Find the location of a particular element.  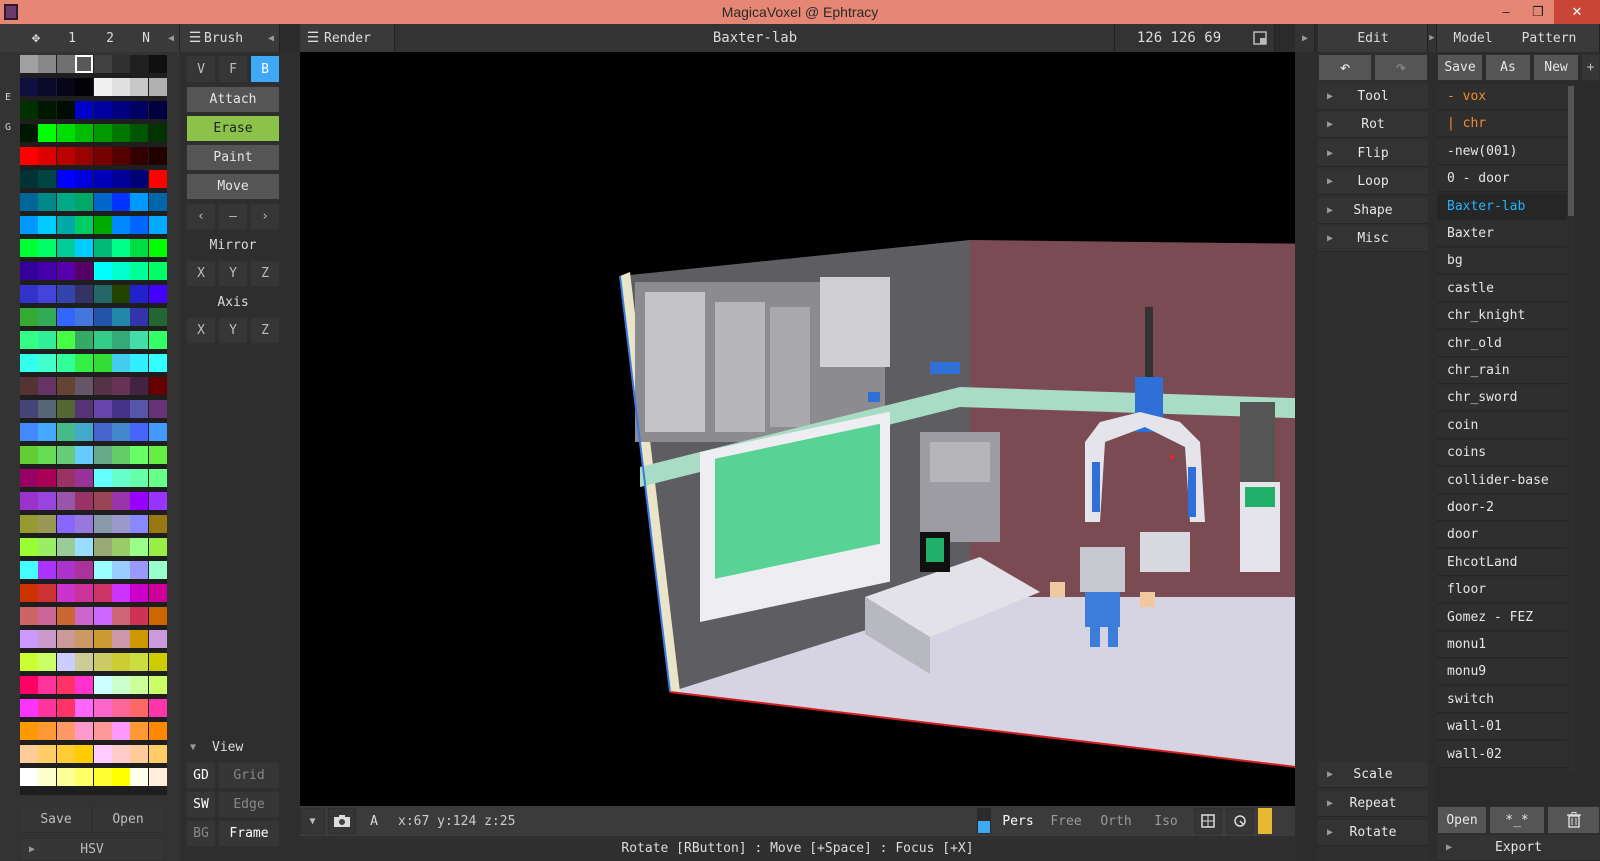

view-gd-button: GD is located at coordinates (201, 775).